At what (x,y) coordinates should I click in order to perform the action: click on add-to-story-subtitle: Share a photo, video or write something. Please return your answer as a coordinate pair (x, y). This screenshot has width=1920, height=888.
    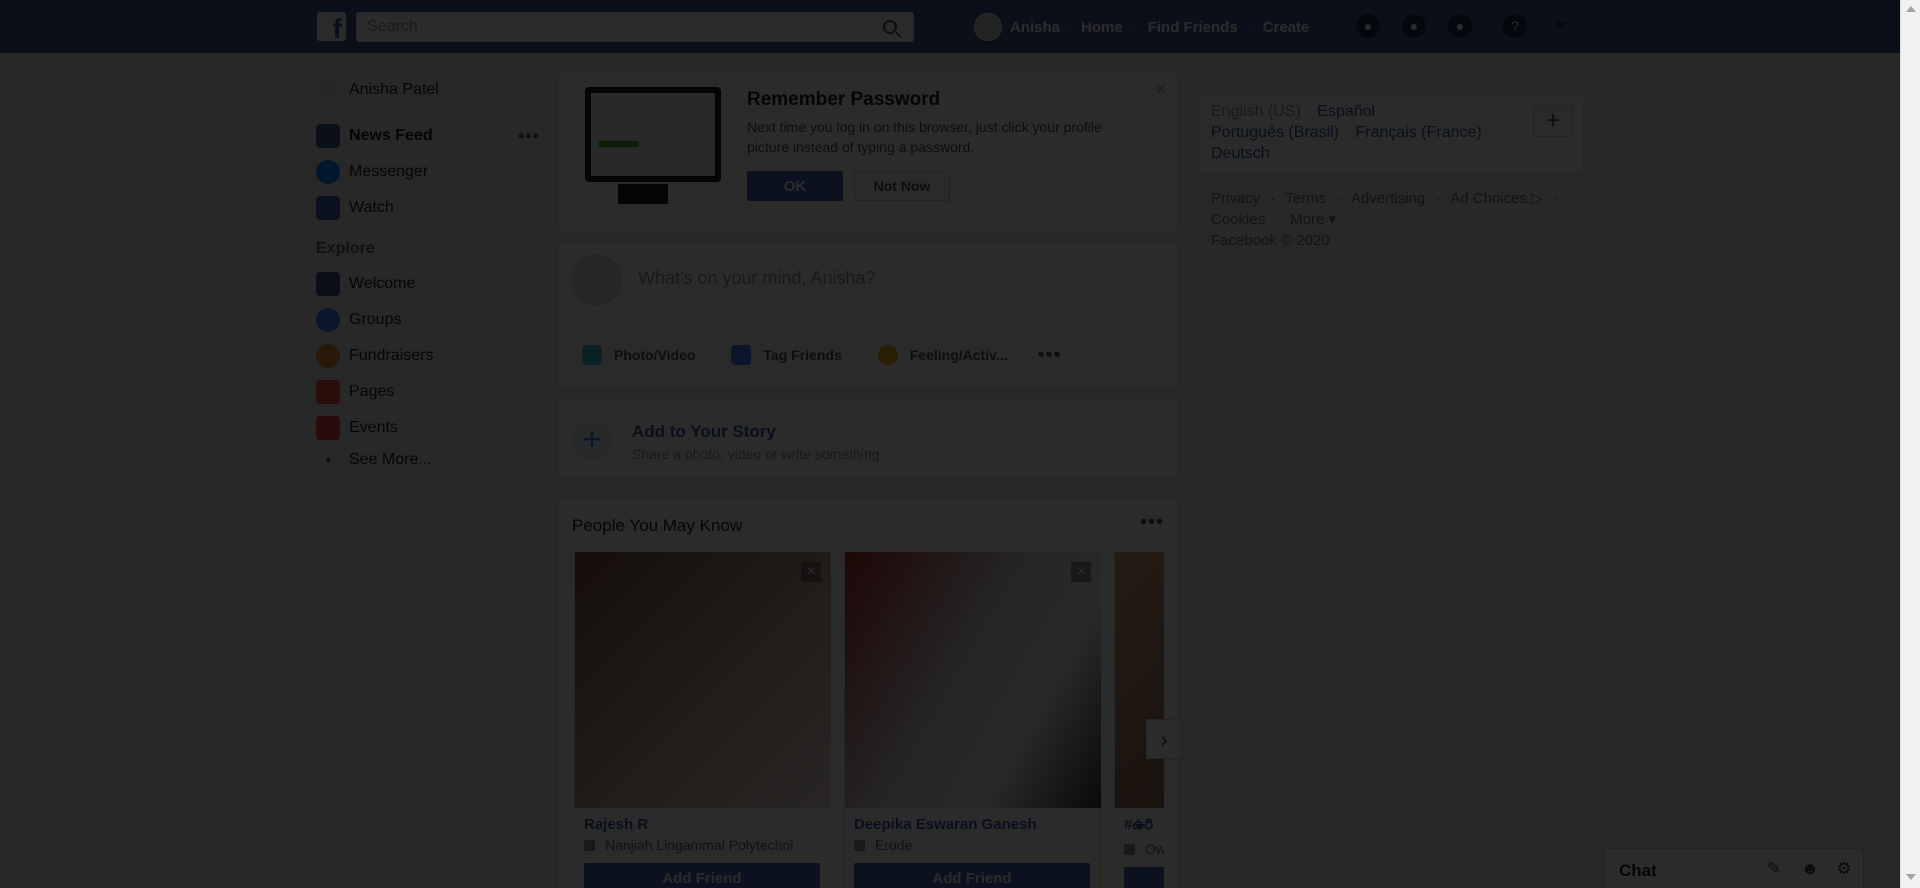
    Looking at the image, I should click on (756, 454).